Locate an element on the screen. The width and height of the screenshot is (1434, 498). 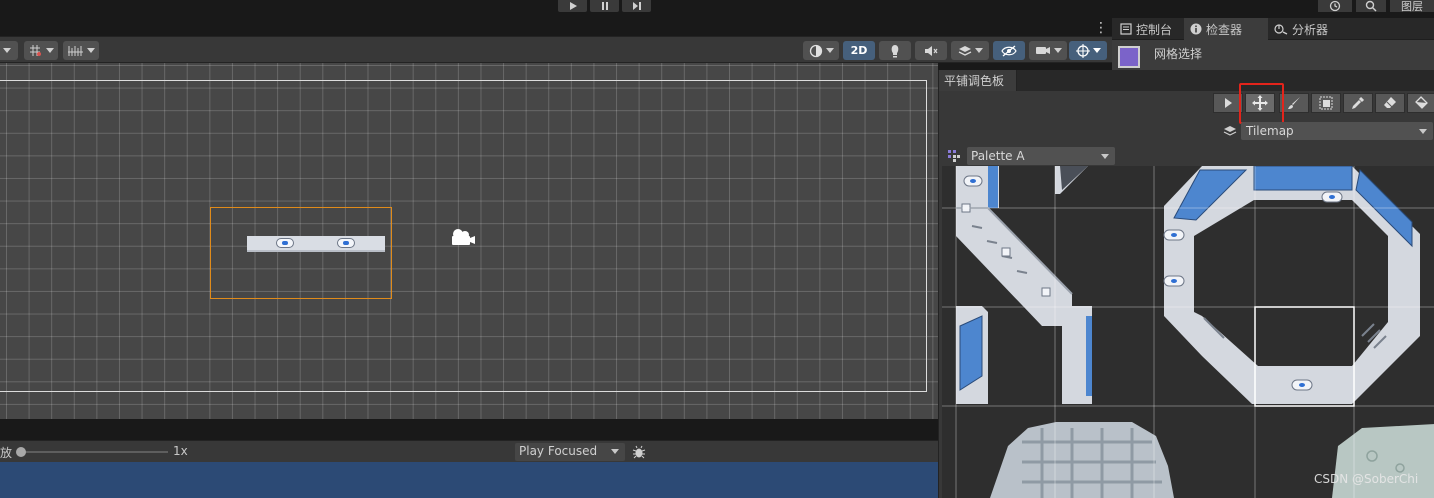
eraser-tool-button is located at coordinates (1390, 103).